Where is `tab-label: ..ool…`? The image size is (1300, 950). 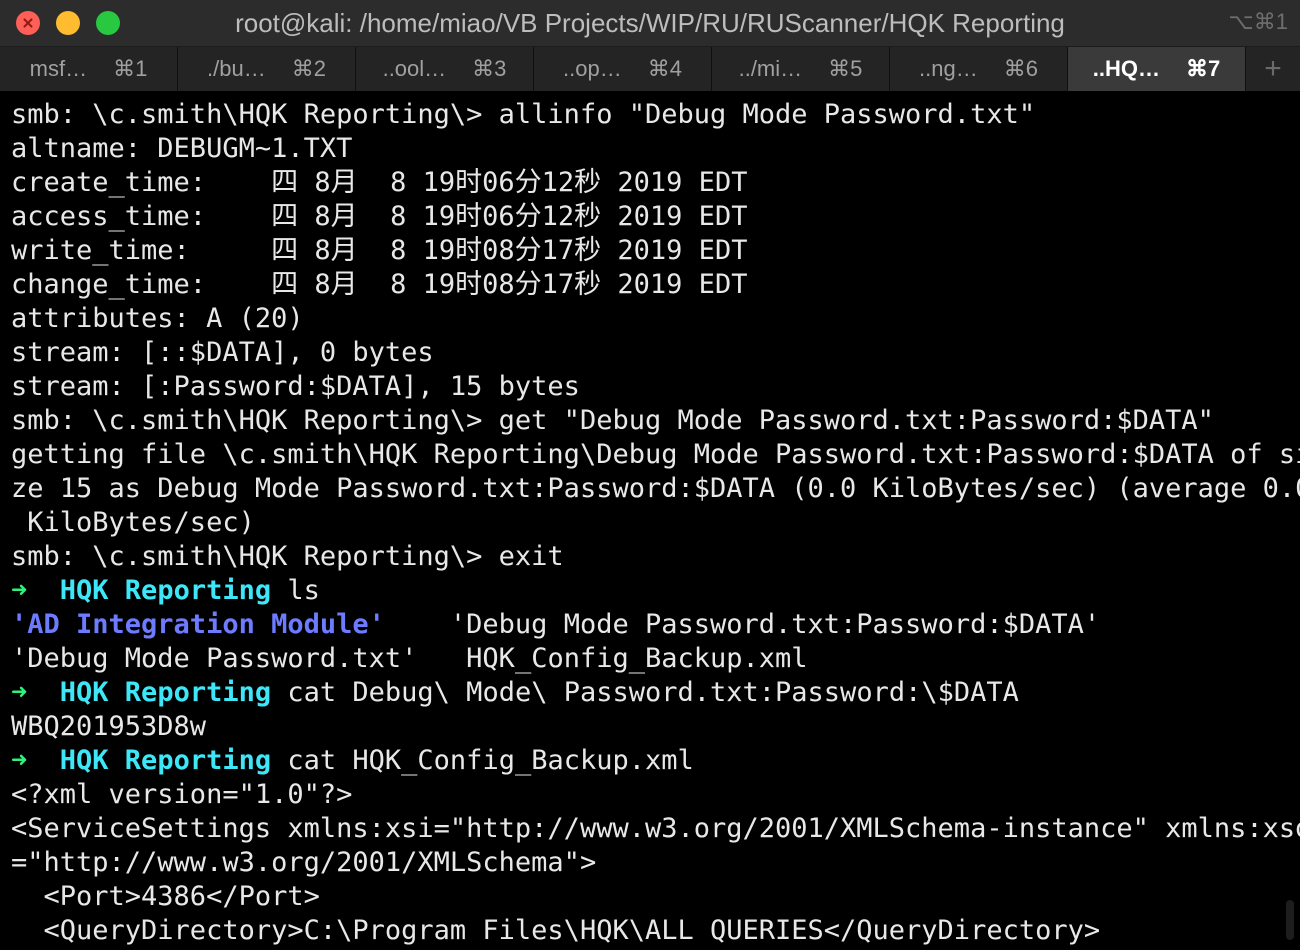
tab-label: ..ool… is located at coordinates (414, 68).